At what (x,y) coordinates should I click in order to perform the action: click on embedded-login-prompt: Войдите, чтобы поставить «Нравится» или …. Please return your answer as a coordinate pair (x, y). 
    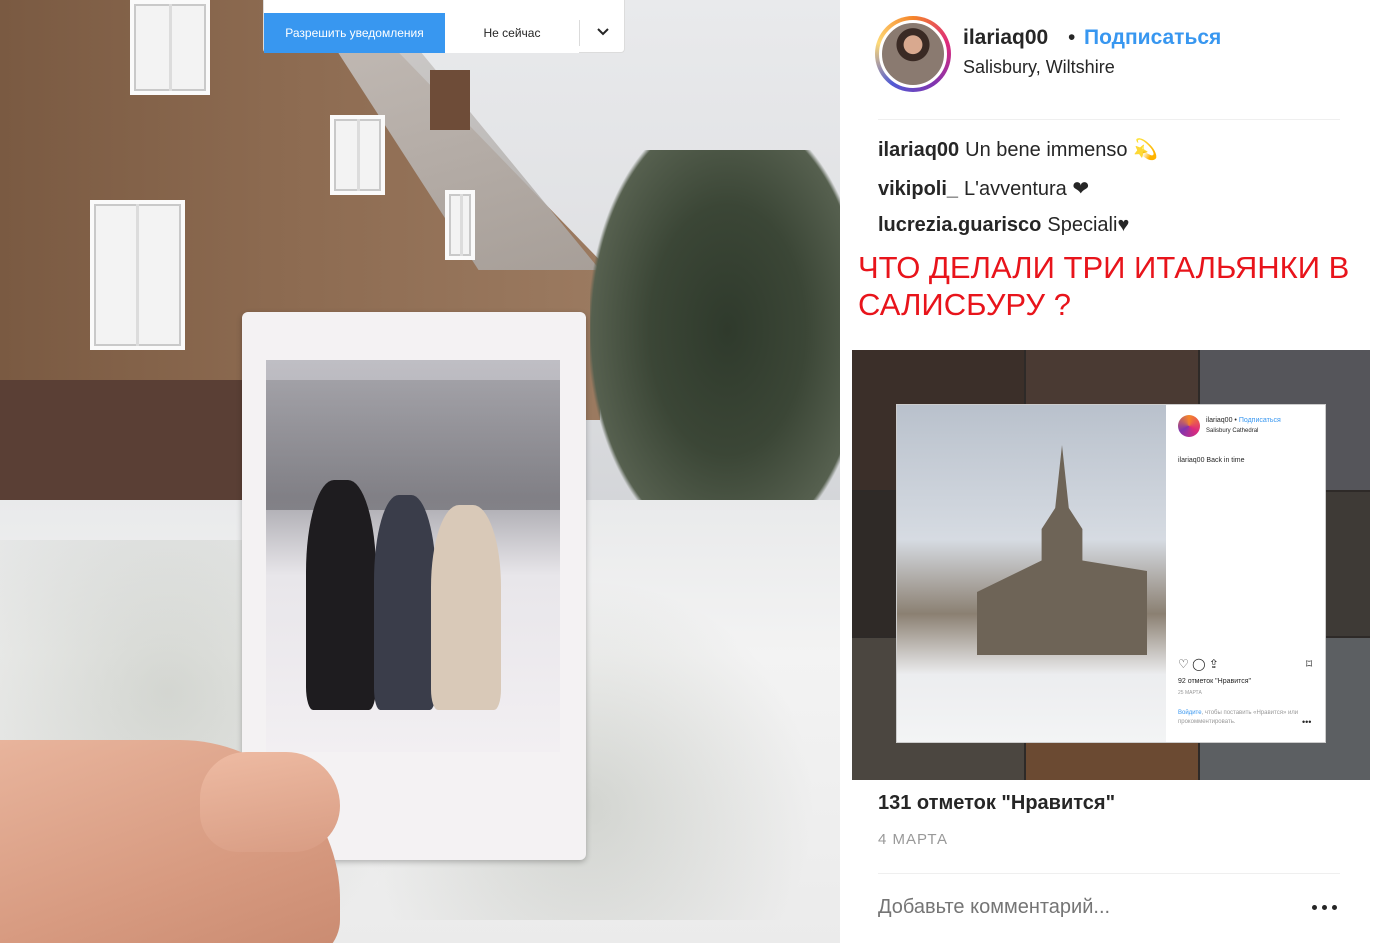
    Looking at the image, I should click on (1248, 718).